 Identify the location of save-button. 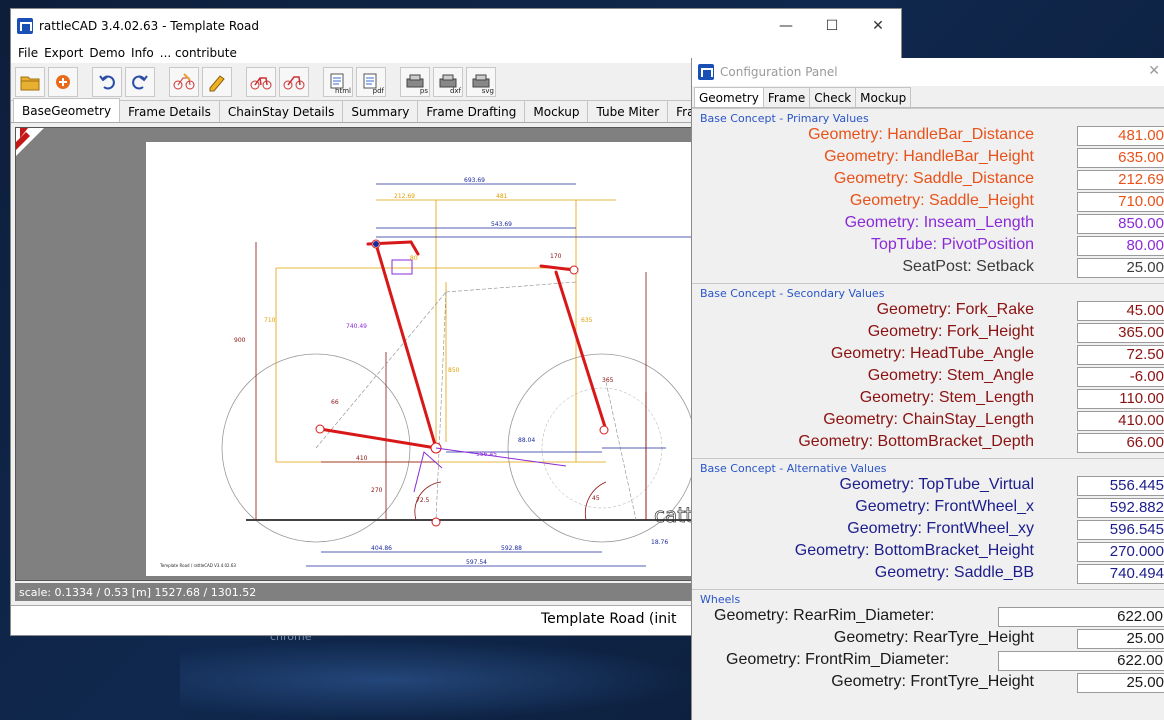
(63, 81).